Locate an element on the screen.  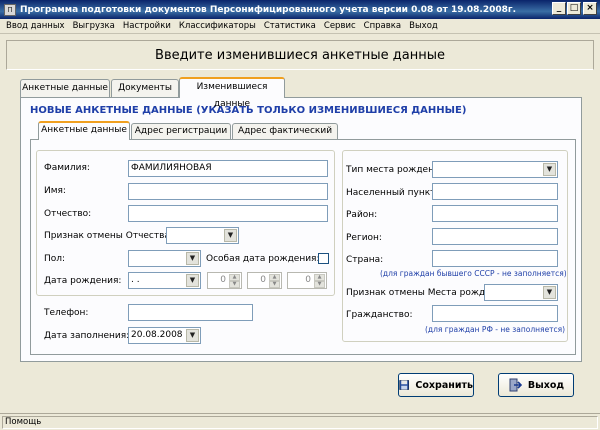
cancel-birthplace-label: Признак отмены Места рожд.: is located at coordinates (419, 293).